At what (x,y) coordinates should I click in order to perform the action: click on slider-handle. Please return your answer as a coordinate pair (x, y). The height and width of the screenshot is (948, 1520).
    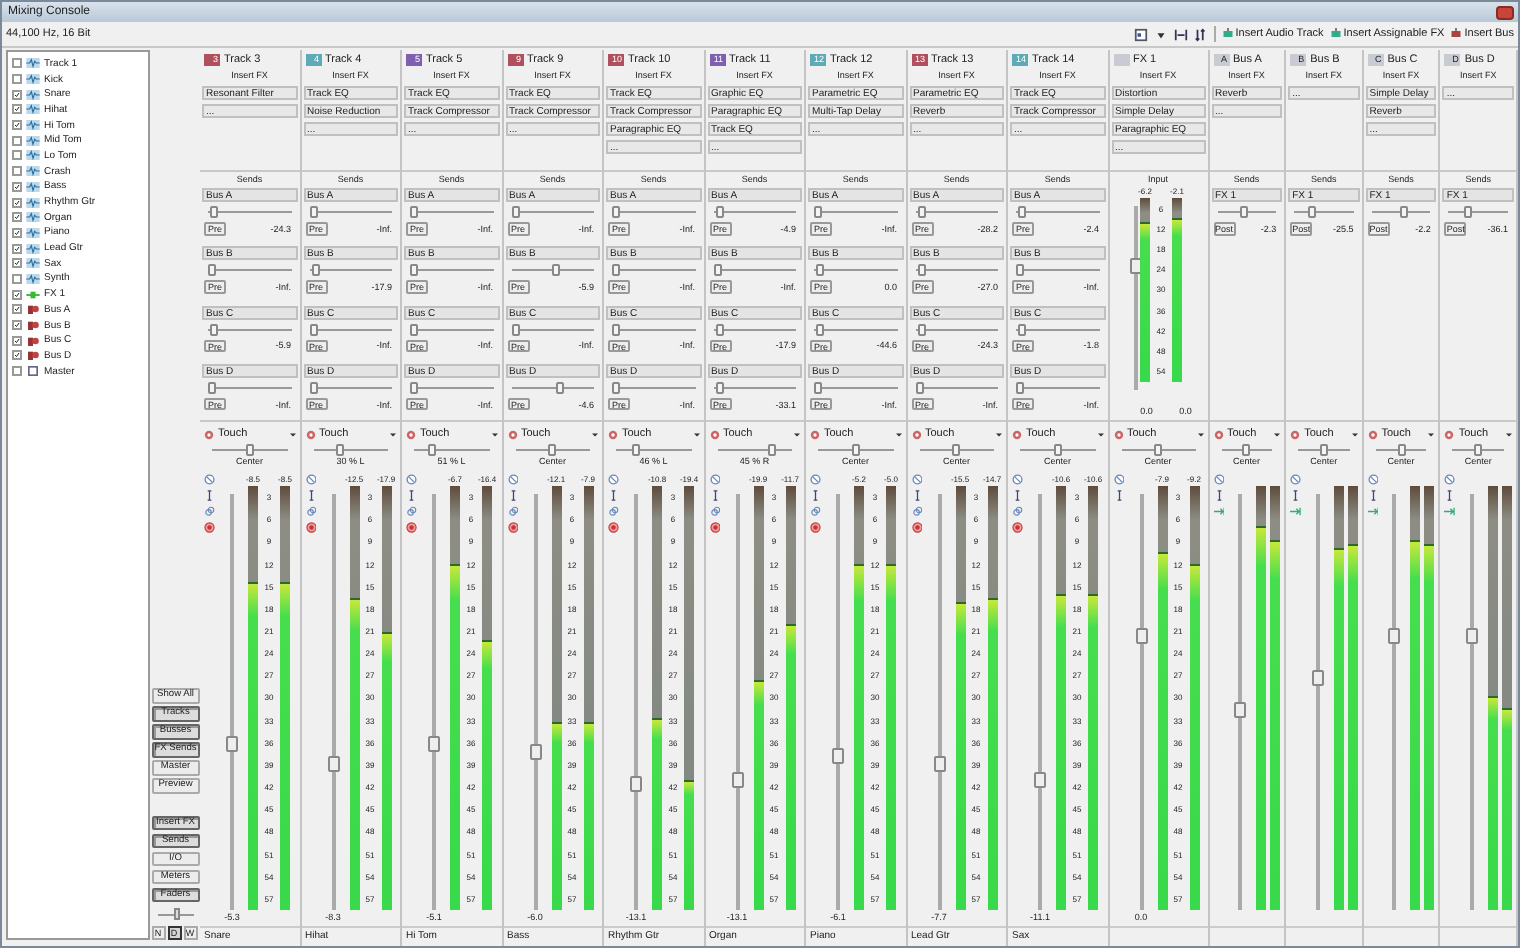
    Looking at the image, I should click on (177, 913).